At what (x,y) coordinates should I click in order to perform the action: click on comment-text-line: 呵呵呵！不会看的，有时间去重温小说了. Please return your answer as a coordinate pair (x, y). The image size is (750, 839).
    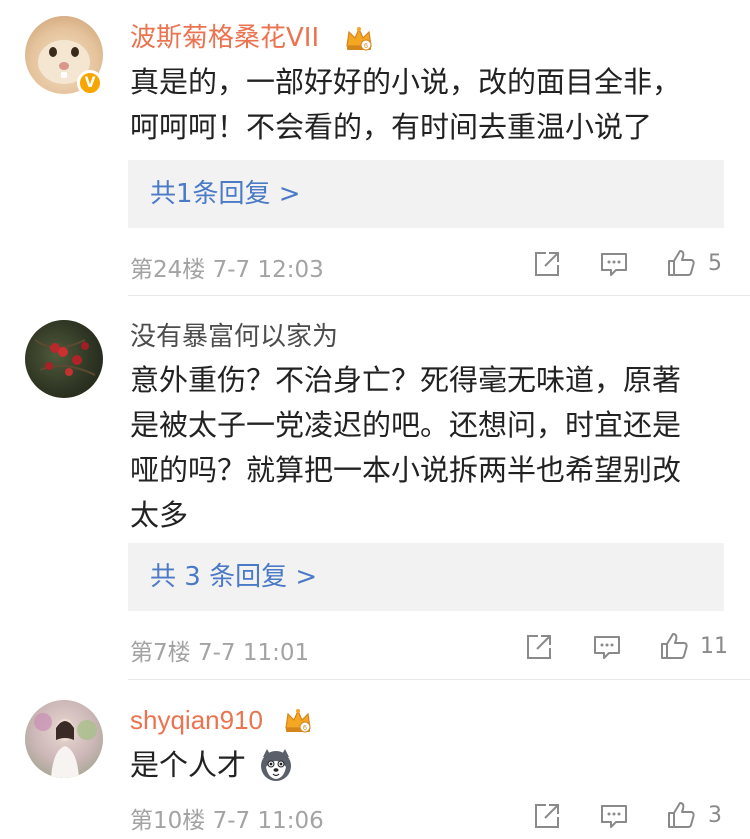
    Looking at the image, I should click on (391, 127).